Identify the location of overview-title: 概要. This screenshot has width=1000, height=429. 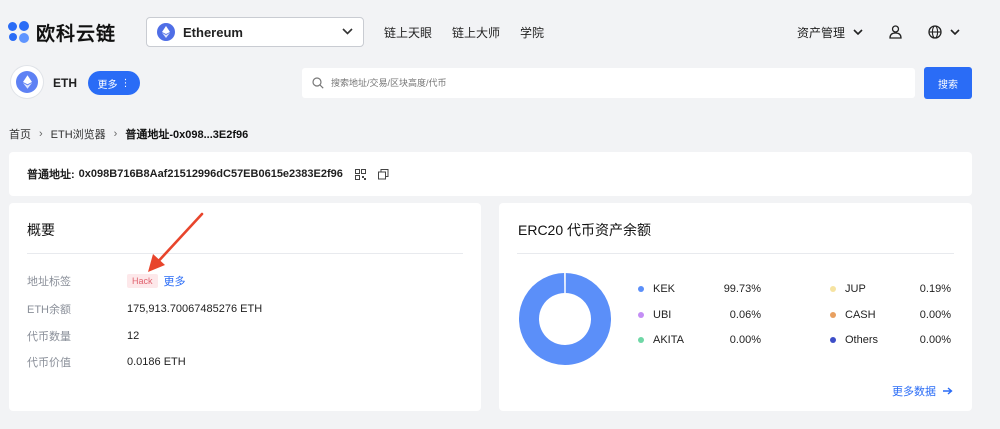
(41, 230).